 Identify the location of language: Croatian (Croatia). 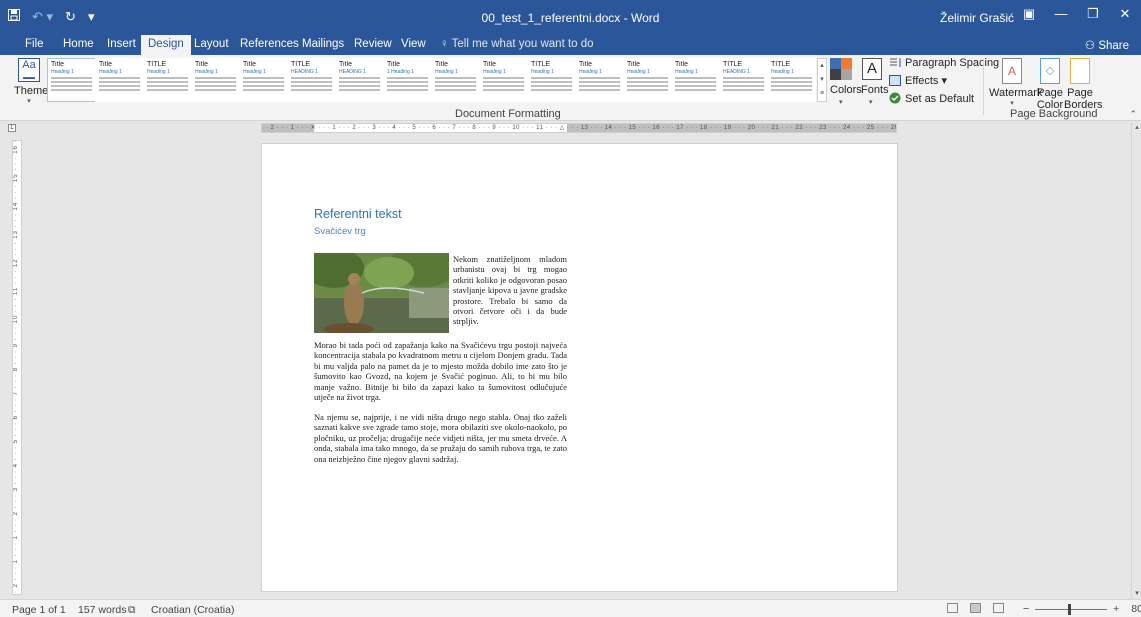
(192, 610).